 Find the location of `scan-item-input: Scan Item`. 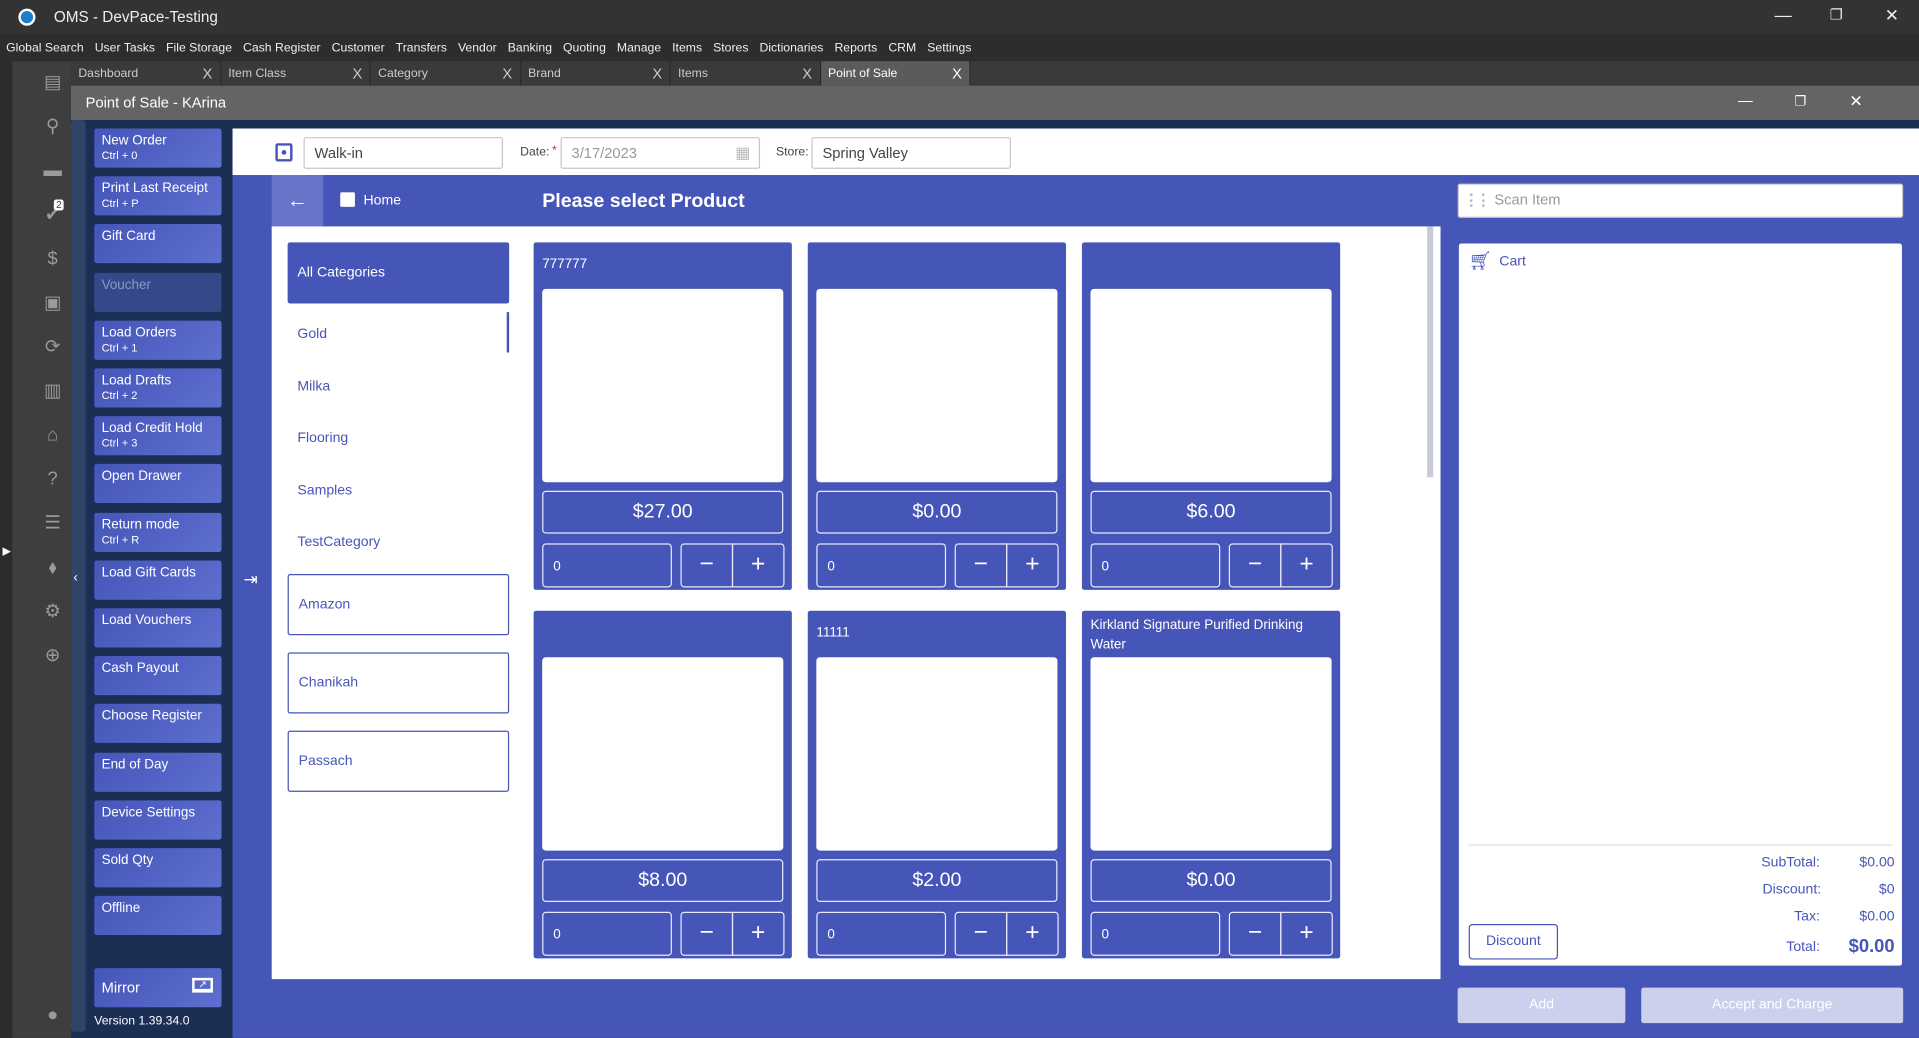

scan-item-input: Scan Item is located at coordinates (1680, 200).